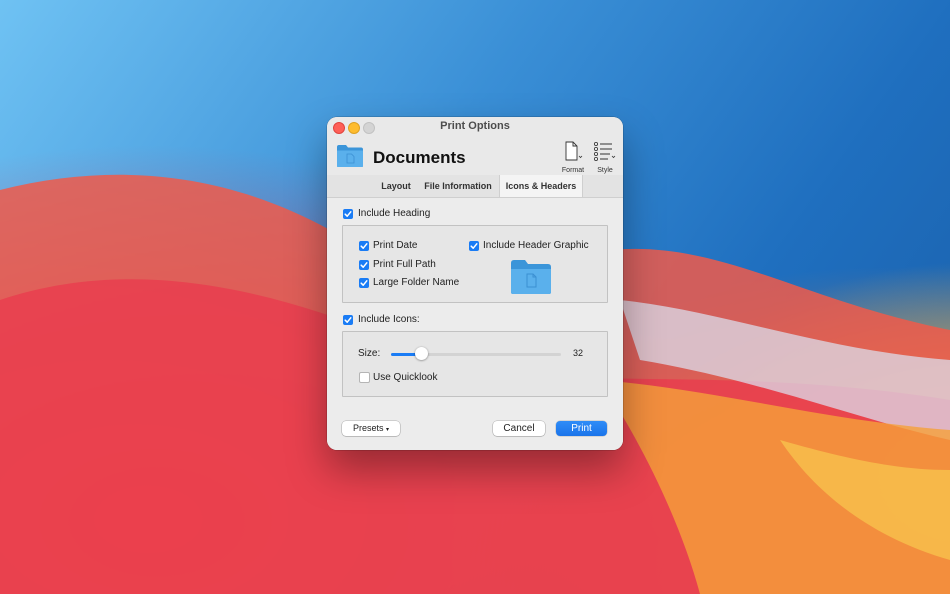 The width and height of the screenshot is (950, 594). I want to click on print-full-path-checkbox, so click(364, 265).